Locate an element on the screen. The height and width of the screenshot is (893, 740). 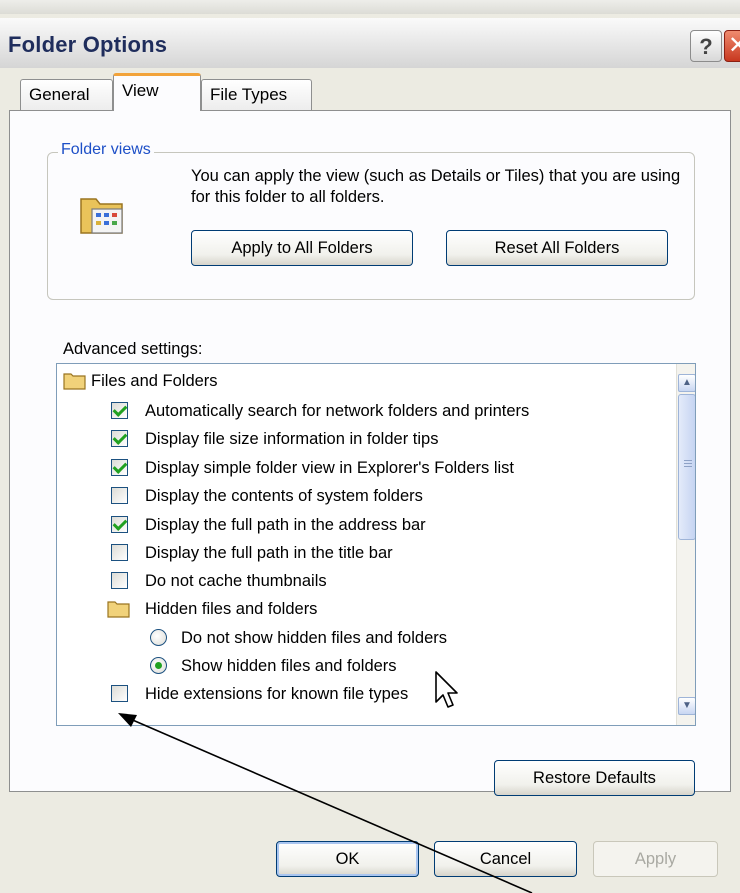
list-item-radio: Do not show hidden files and folders is located at coordinates (362, 638).